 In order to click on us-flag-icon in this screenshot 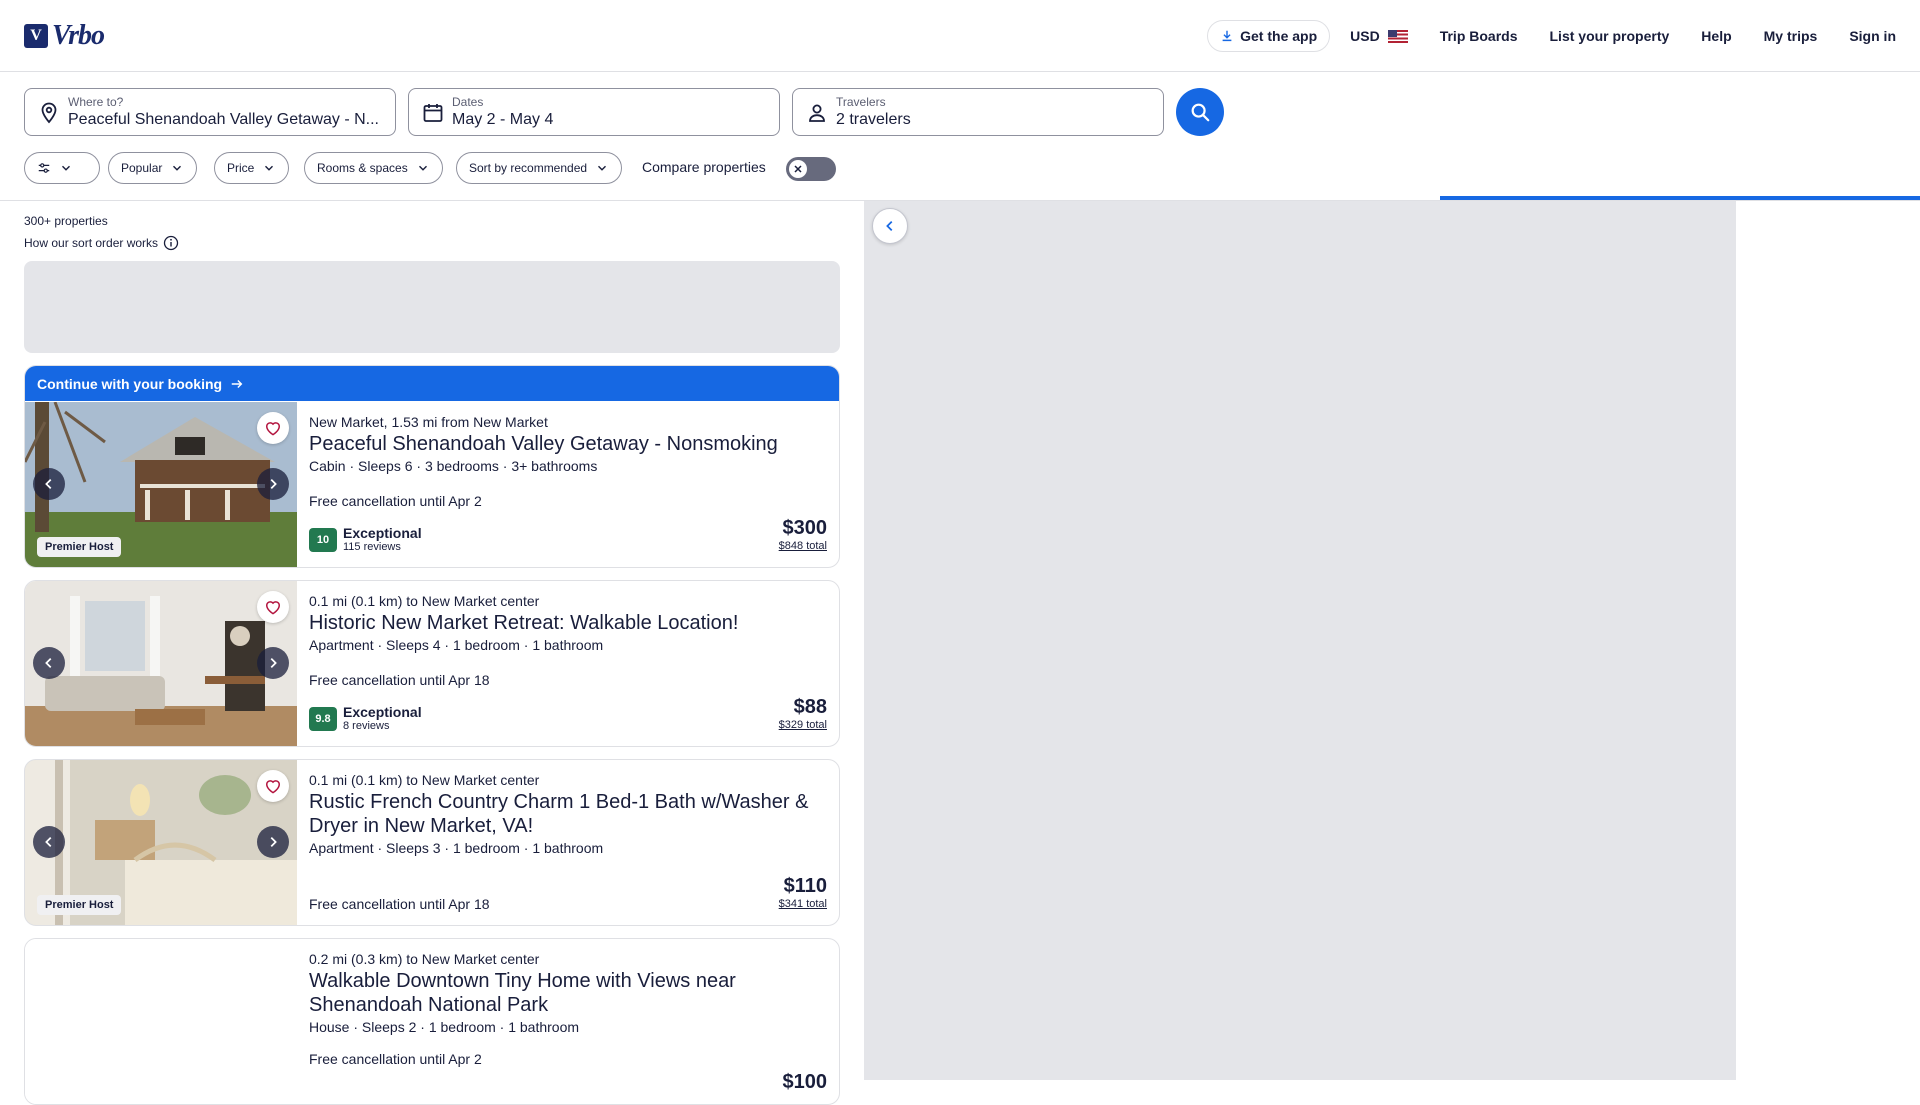, I will do `click(1397, 36)`.